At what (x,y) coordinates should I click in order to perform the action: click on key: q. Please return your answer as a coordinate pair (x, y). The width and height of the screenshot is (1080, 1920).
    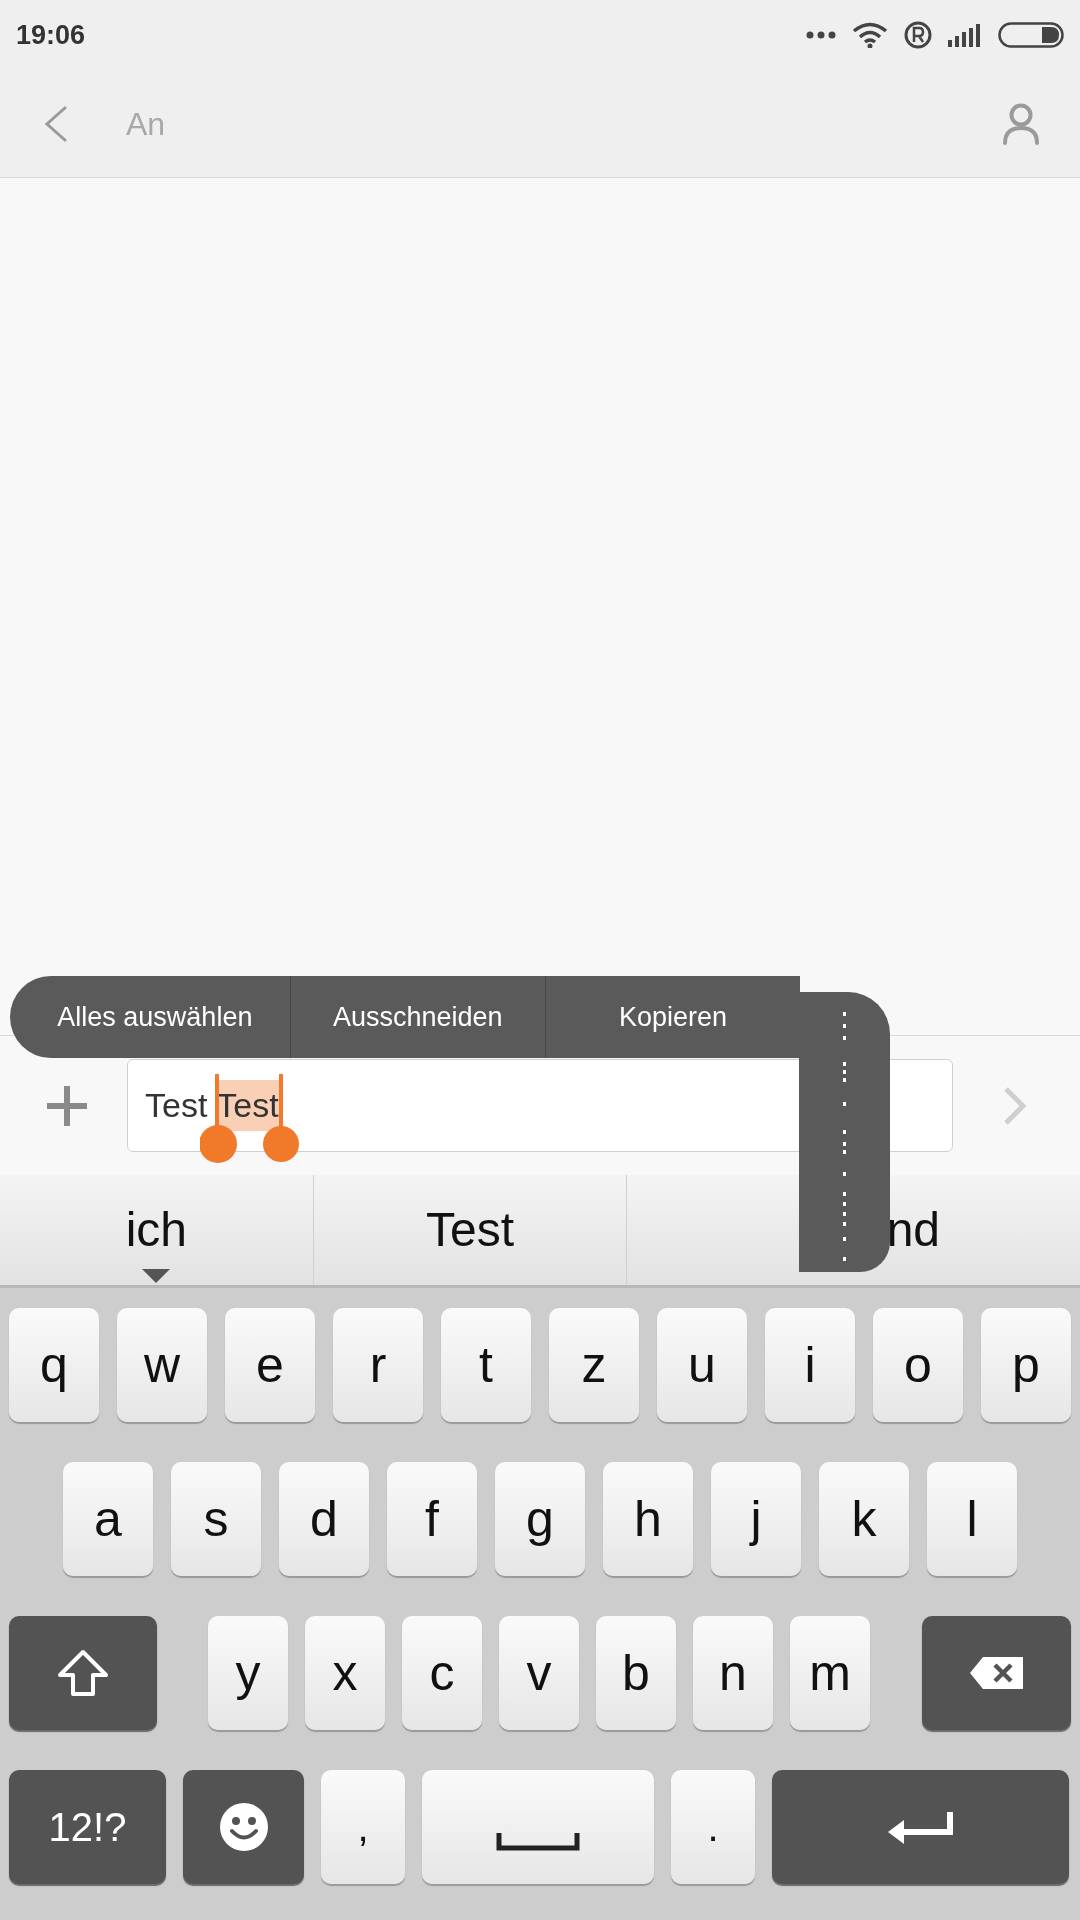
    Looking at the image, I should click on (54, 1365).